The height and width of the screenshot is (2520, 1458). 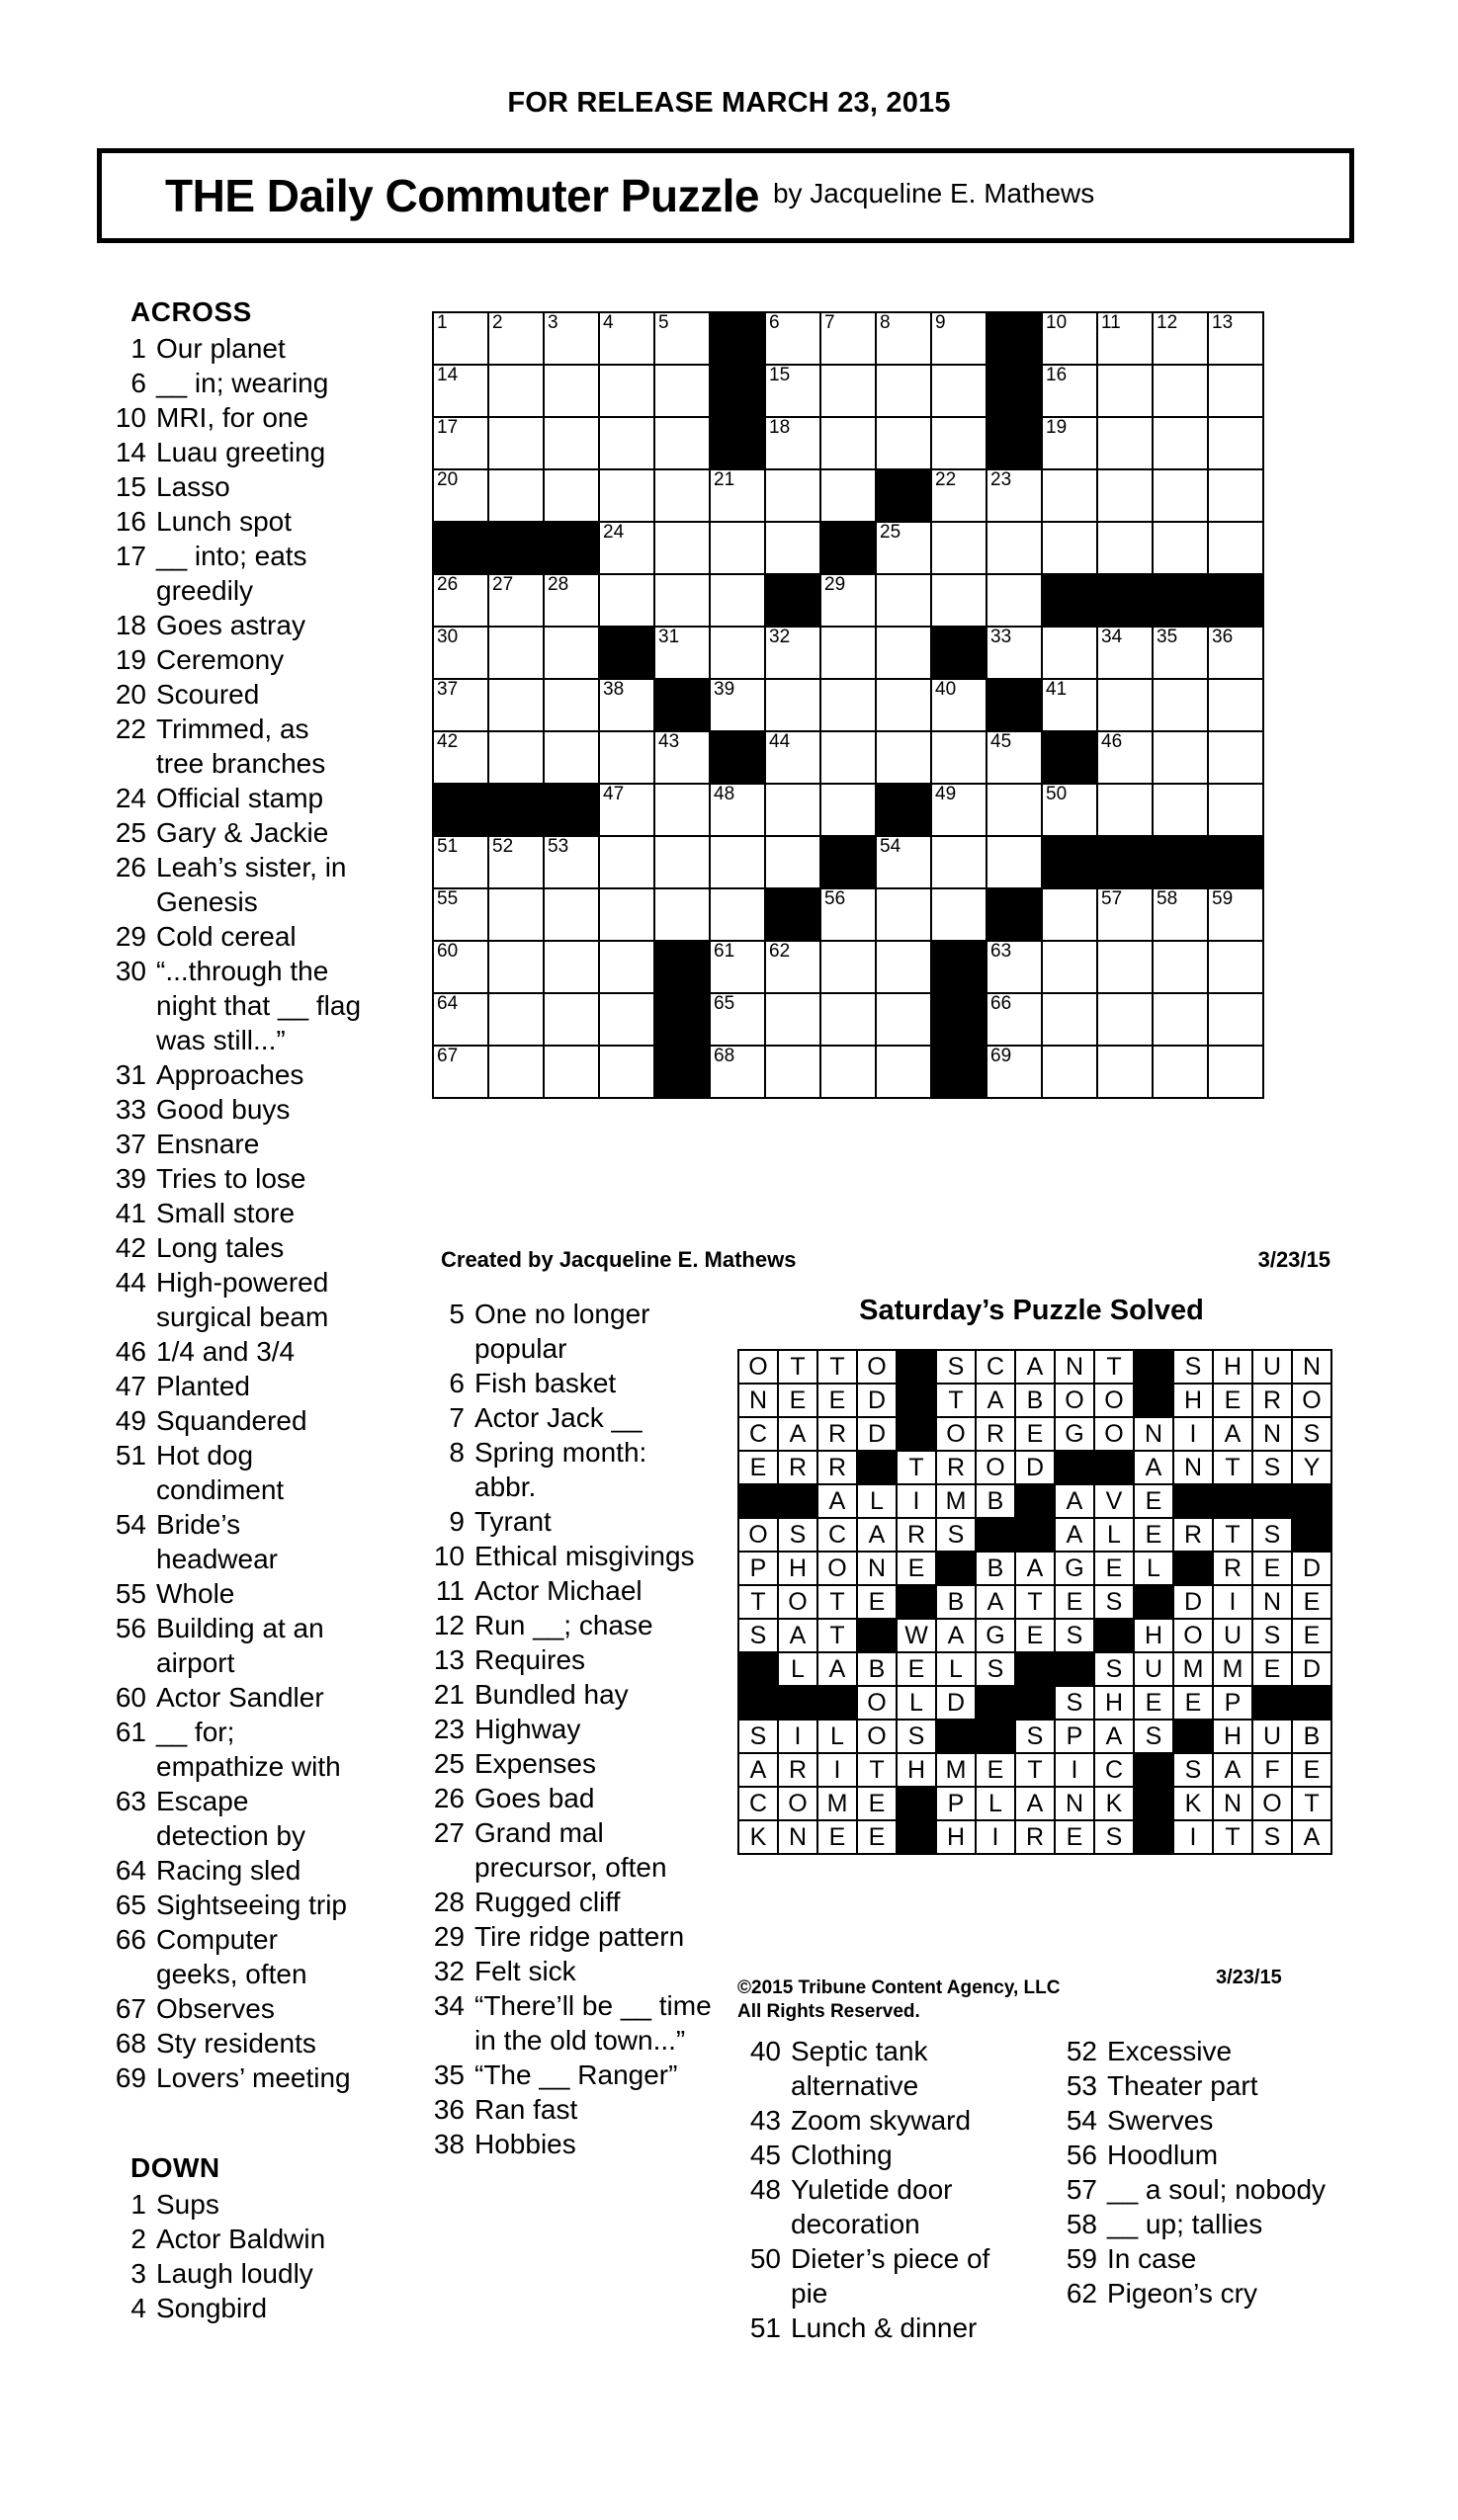 I want to click on grid-cell: 16, so click(x=1069, y=391).